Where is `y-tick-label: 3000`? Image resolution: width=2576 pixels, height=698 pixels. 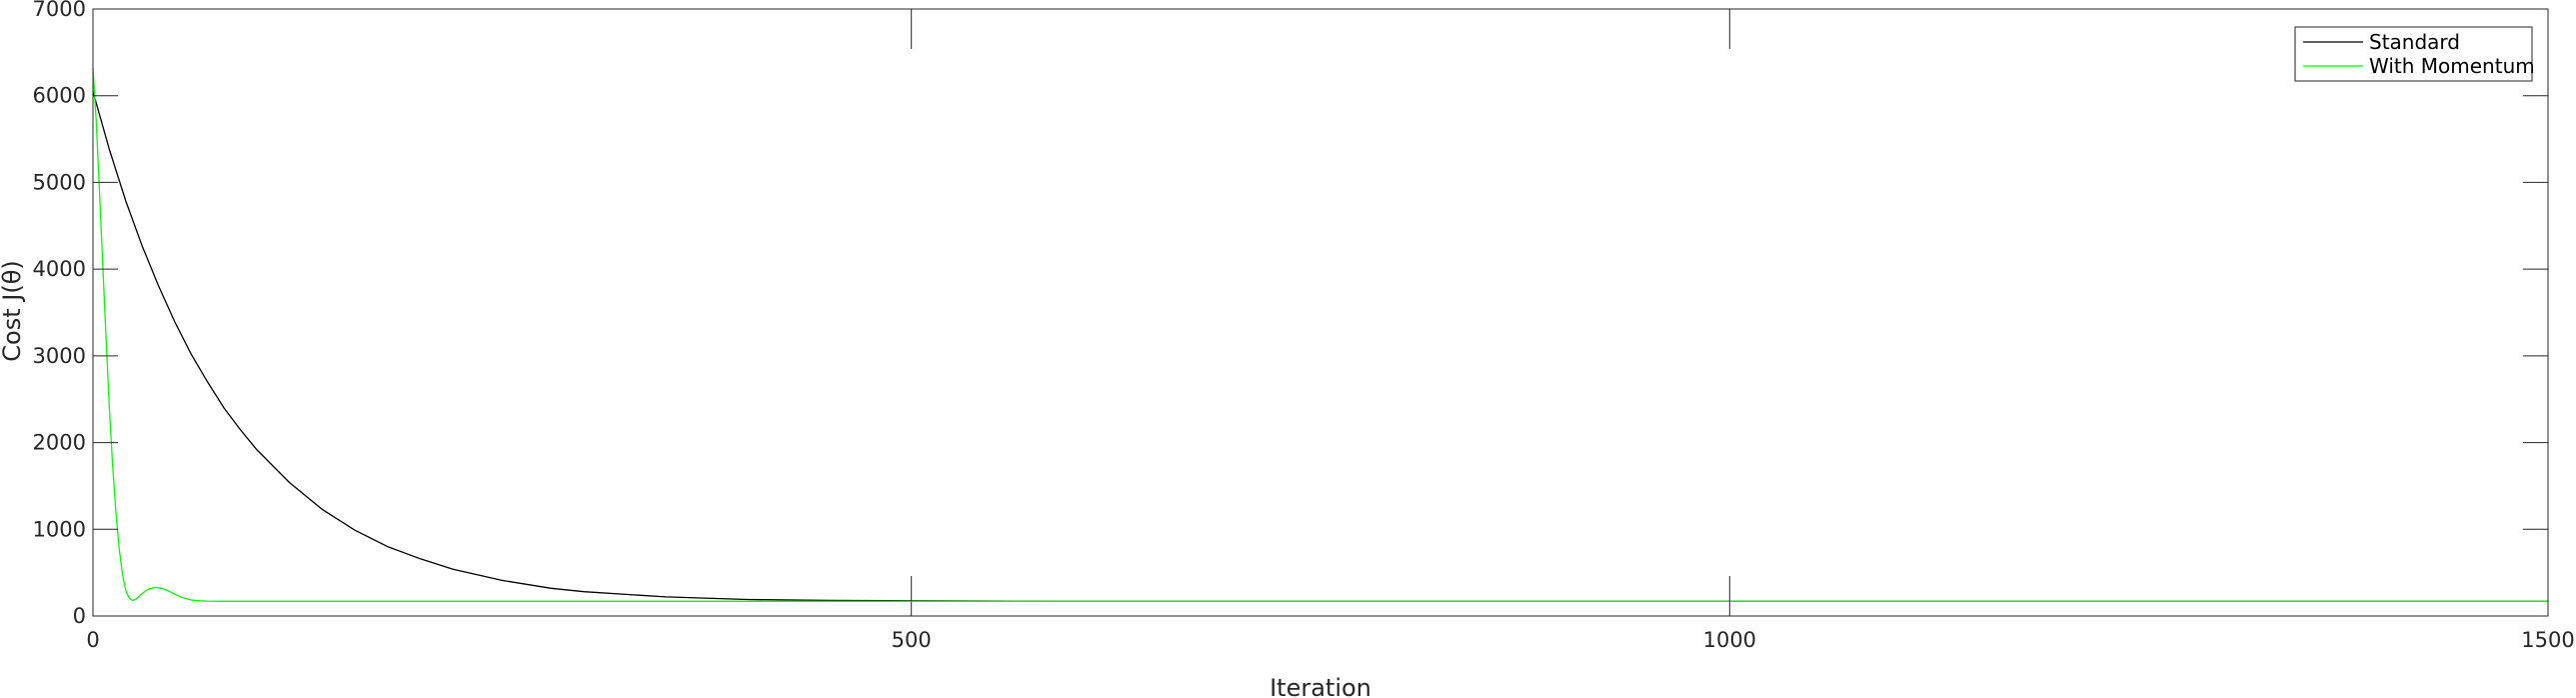 y-tick-label: 3000 is located at coordinates (59, 356).